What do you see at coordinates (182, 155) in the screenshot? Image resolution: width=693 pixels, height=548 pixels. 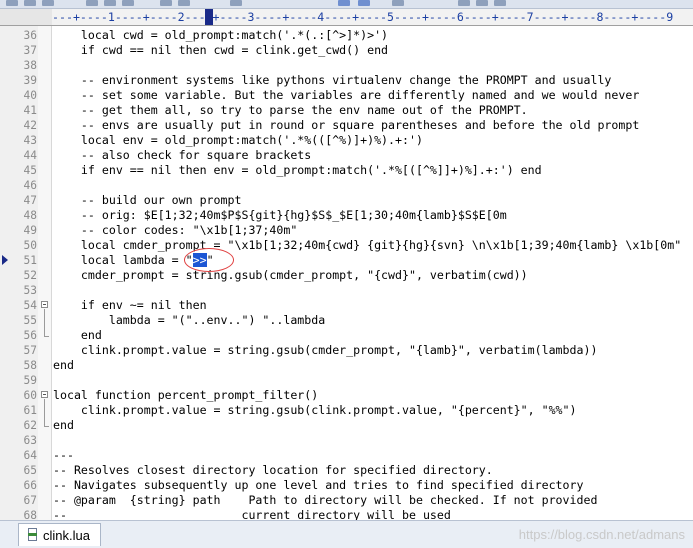 I see `code-text: -- also check for square brackets` at bounding box center [182, 155].